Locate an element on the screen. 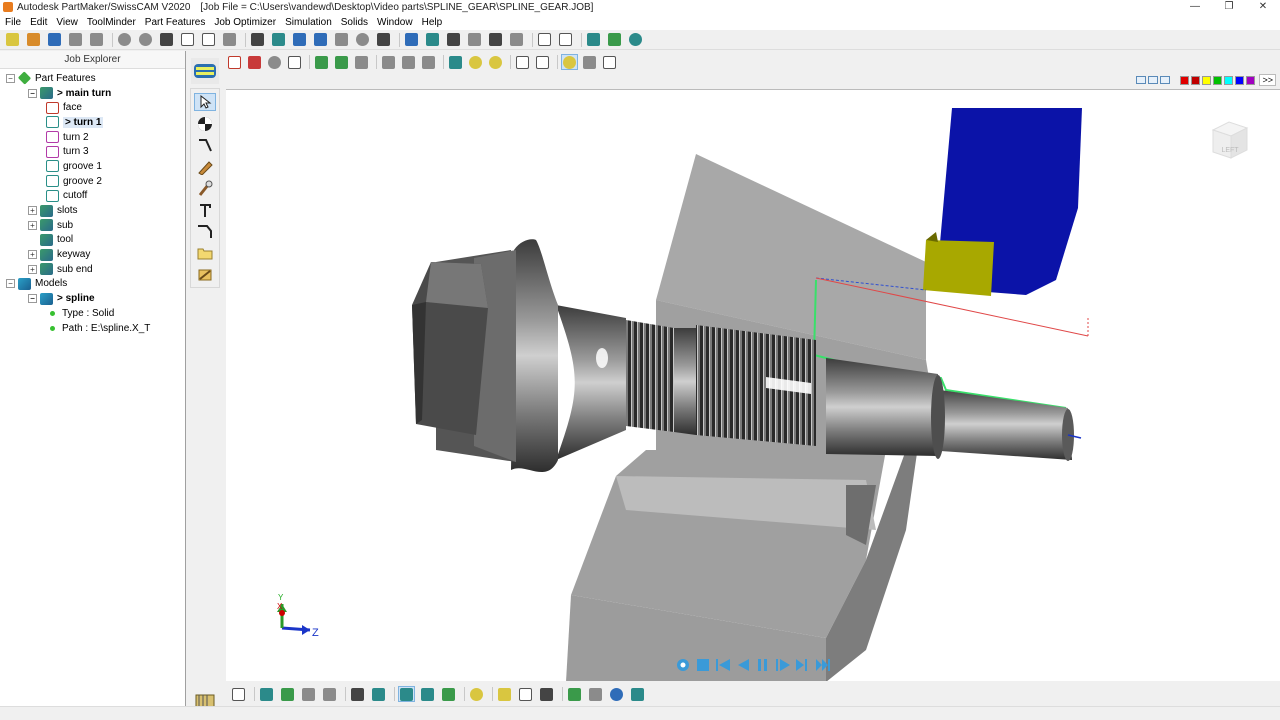  groove-tool-button is located at coordinates (205, 231).